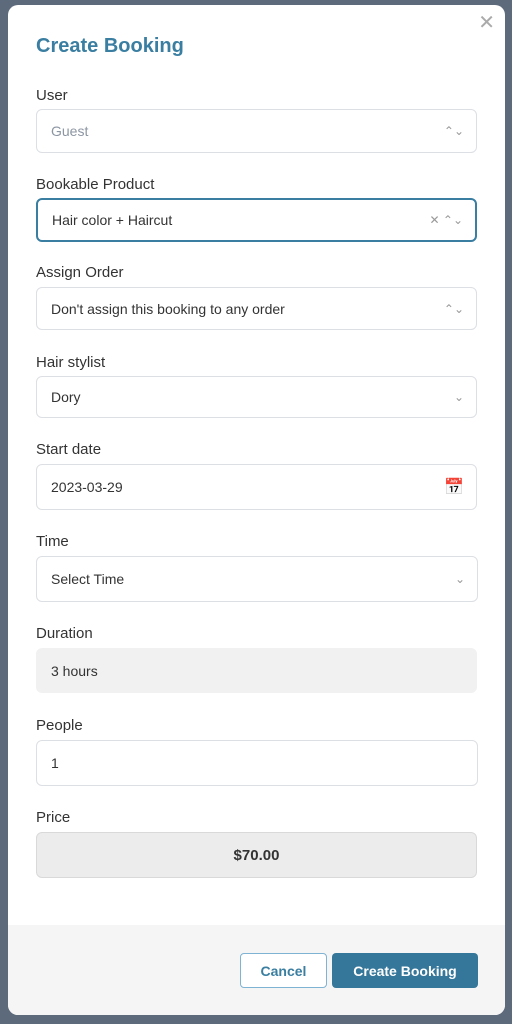  I want to click on user-placeholder: Guest, so click(70, 131).